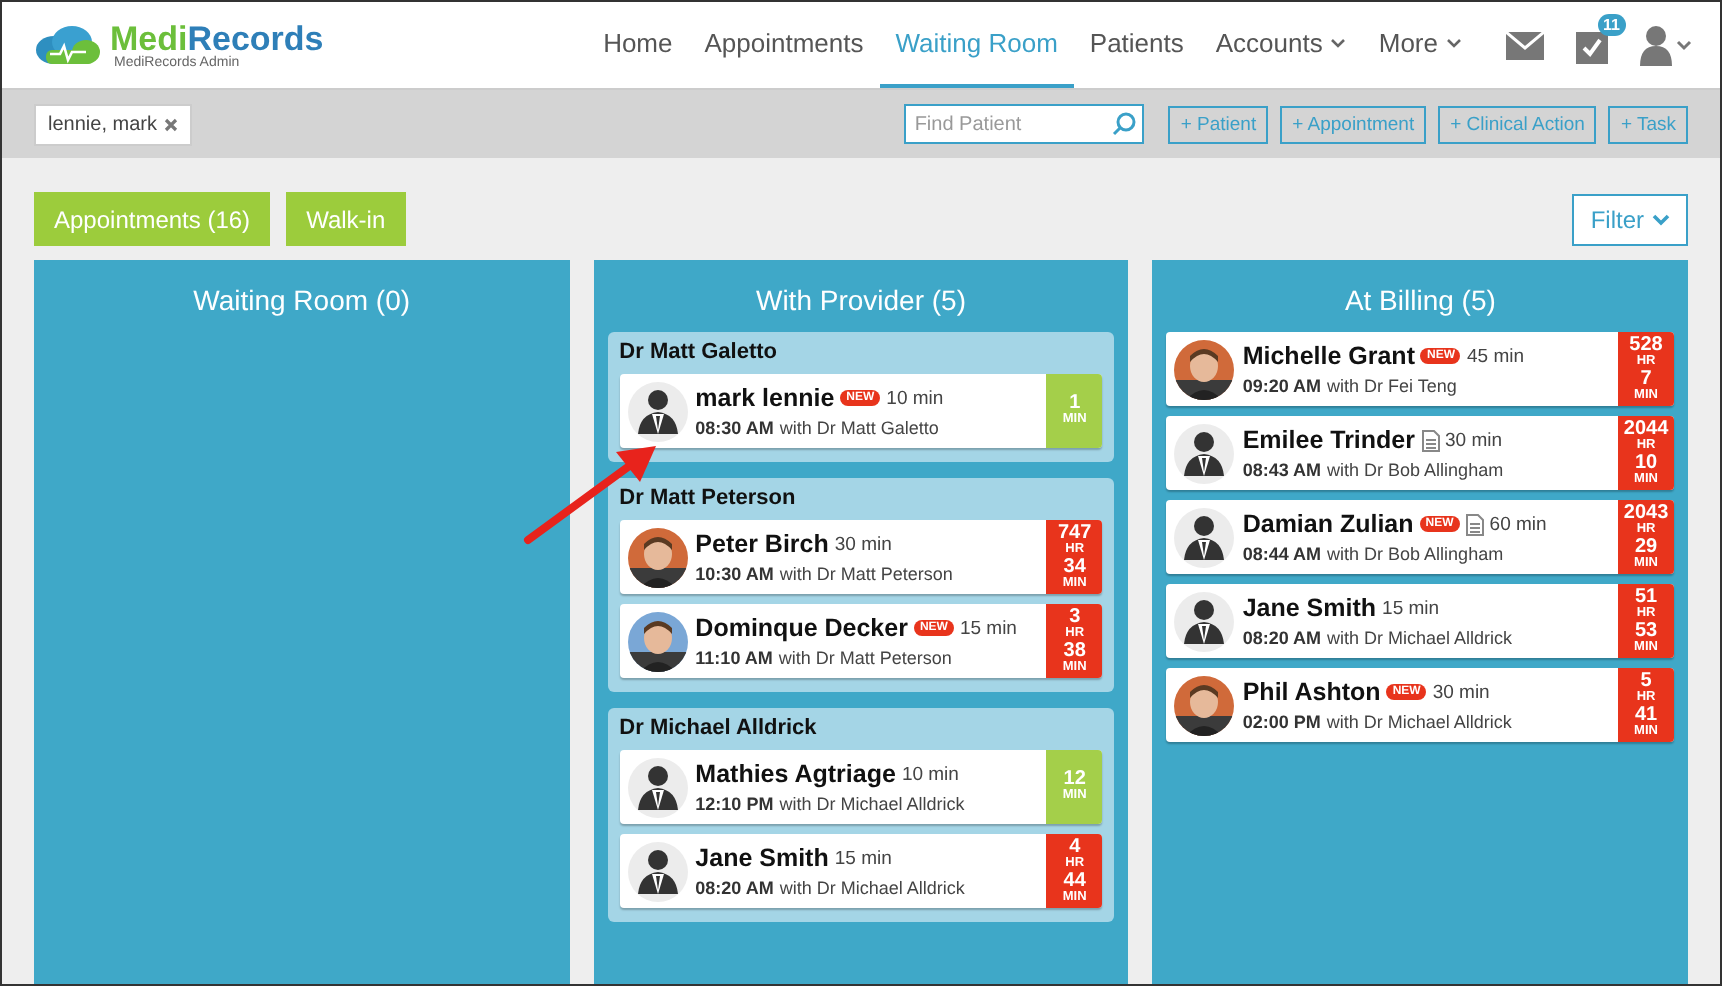 The image size is (1722, 986). Describe the element at coordinates (1666, 45) in the screenshot. I see `user-menu-icon` at that location.